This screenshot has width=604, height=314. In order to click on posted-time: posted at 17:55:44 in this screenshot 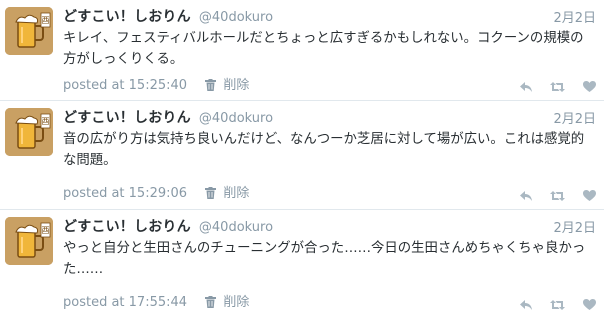, I will do `click(125, 302)`.